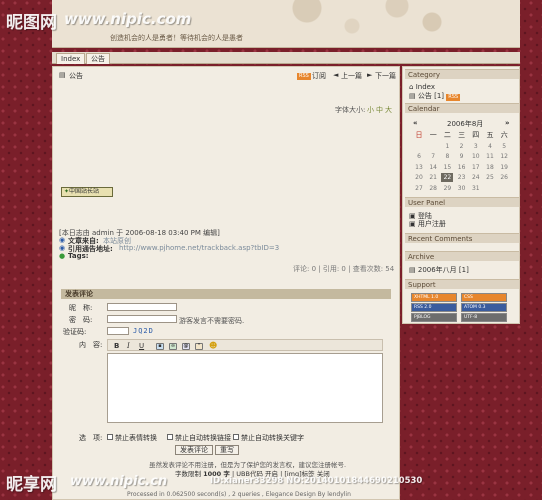  Describe the element at coordinates (142, 307) in the screenshot. I see `nickname-input` at that location.